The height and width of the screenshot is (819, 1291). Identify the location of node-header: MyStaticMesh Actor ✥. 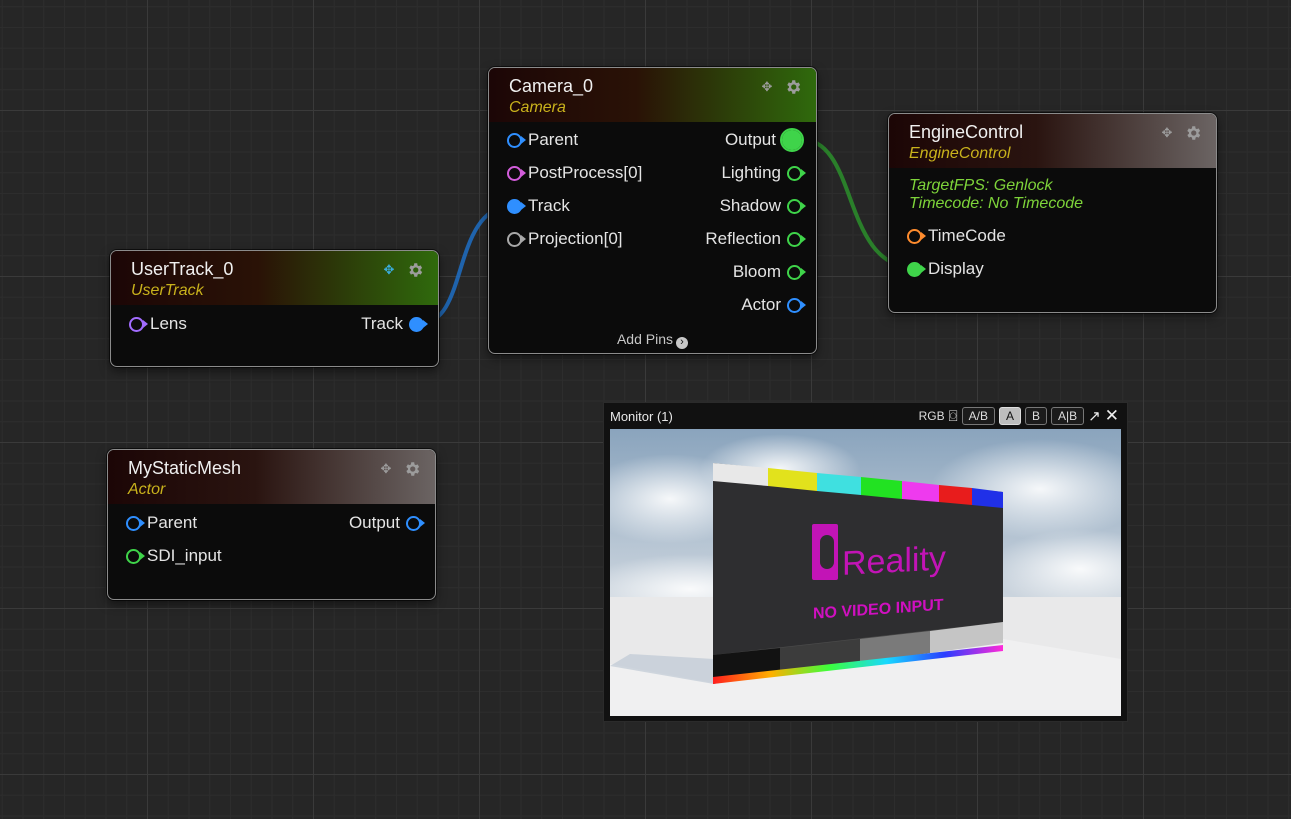
(271, 477).